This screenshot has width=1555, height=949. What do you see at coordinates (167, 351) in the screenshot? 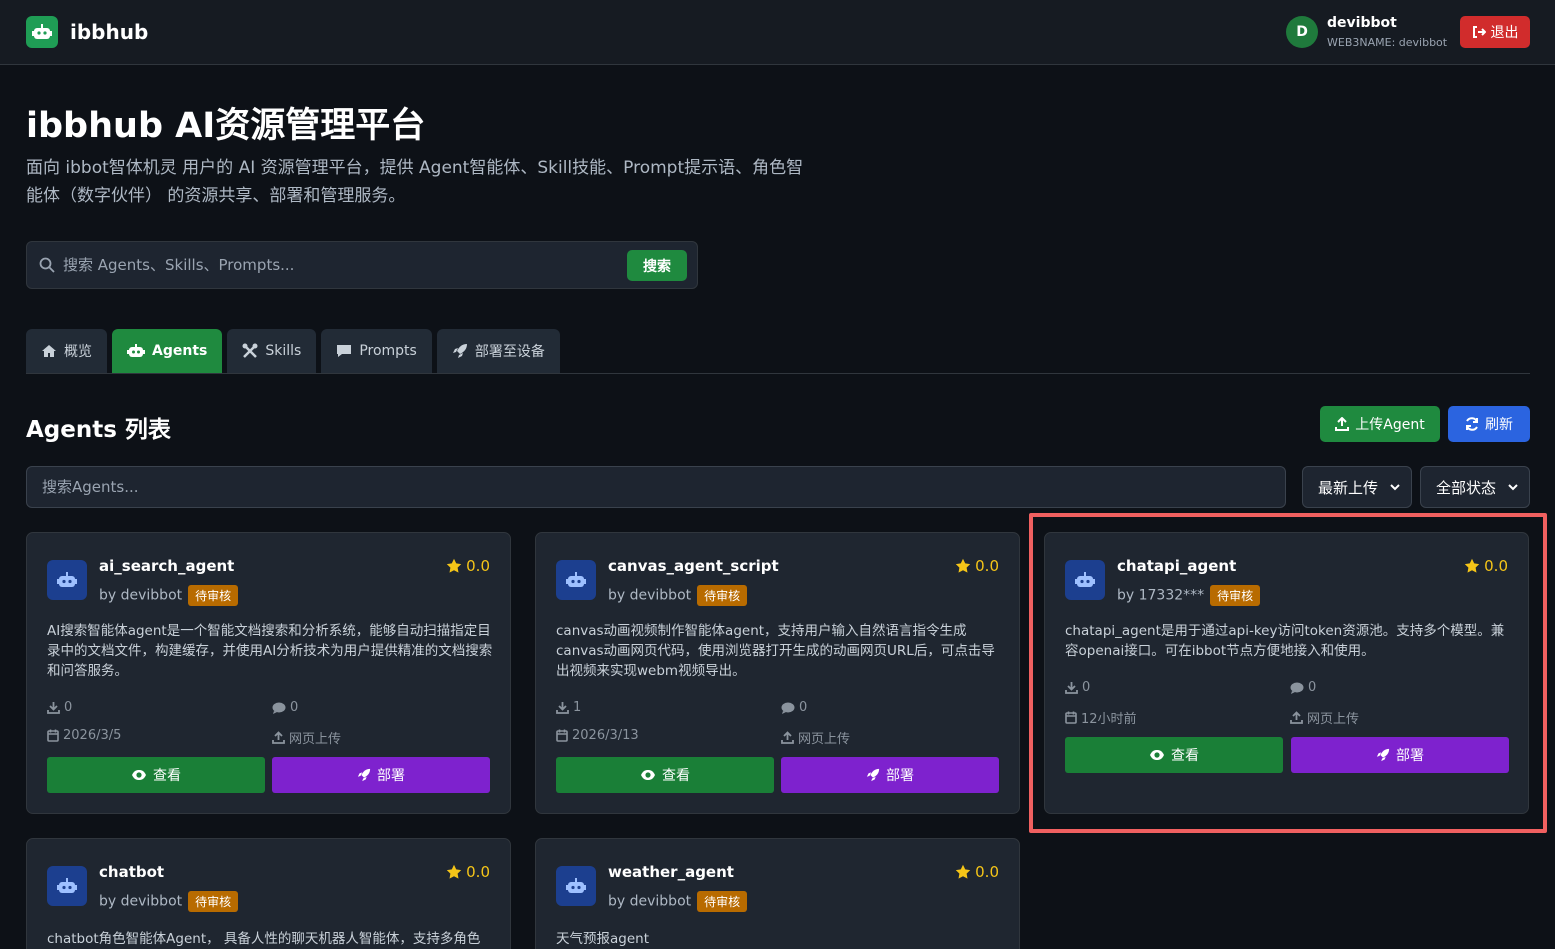
I see `tab-agents: Agents` at bounding box center [167, 351].